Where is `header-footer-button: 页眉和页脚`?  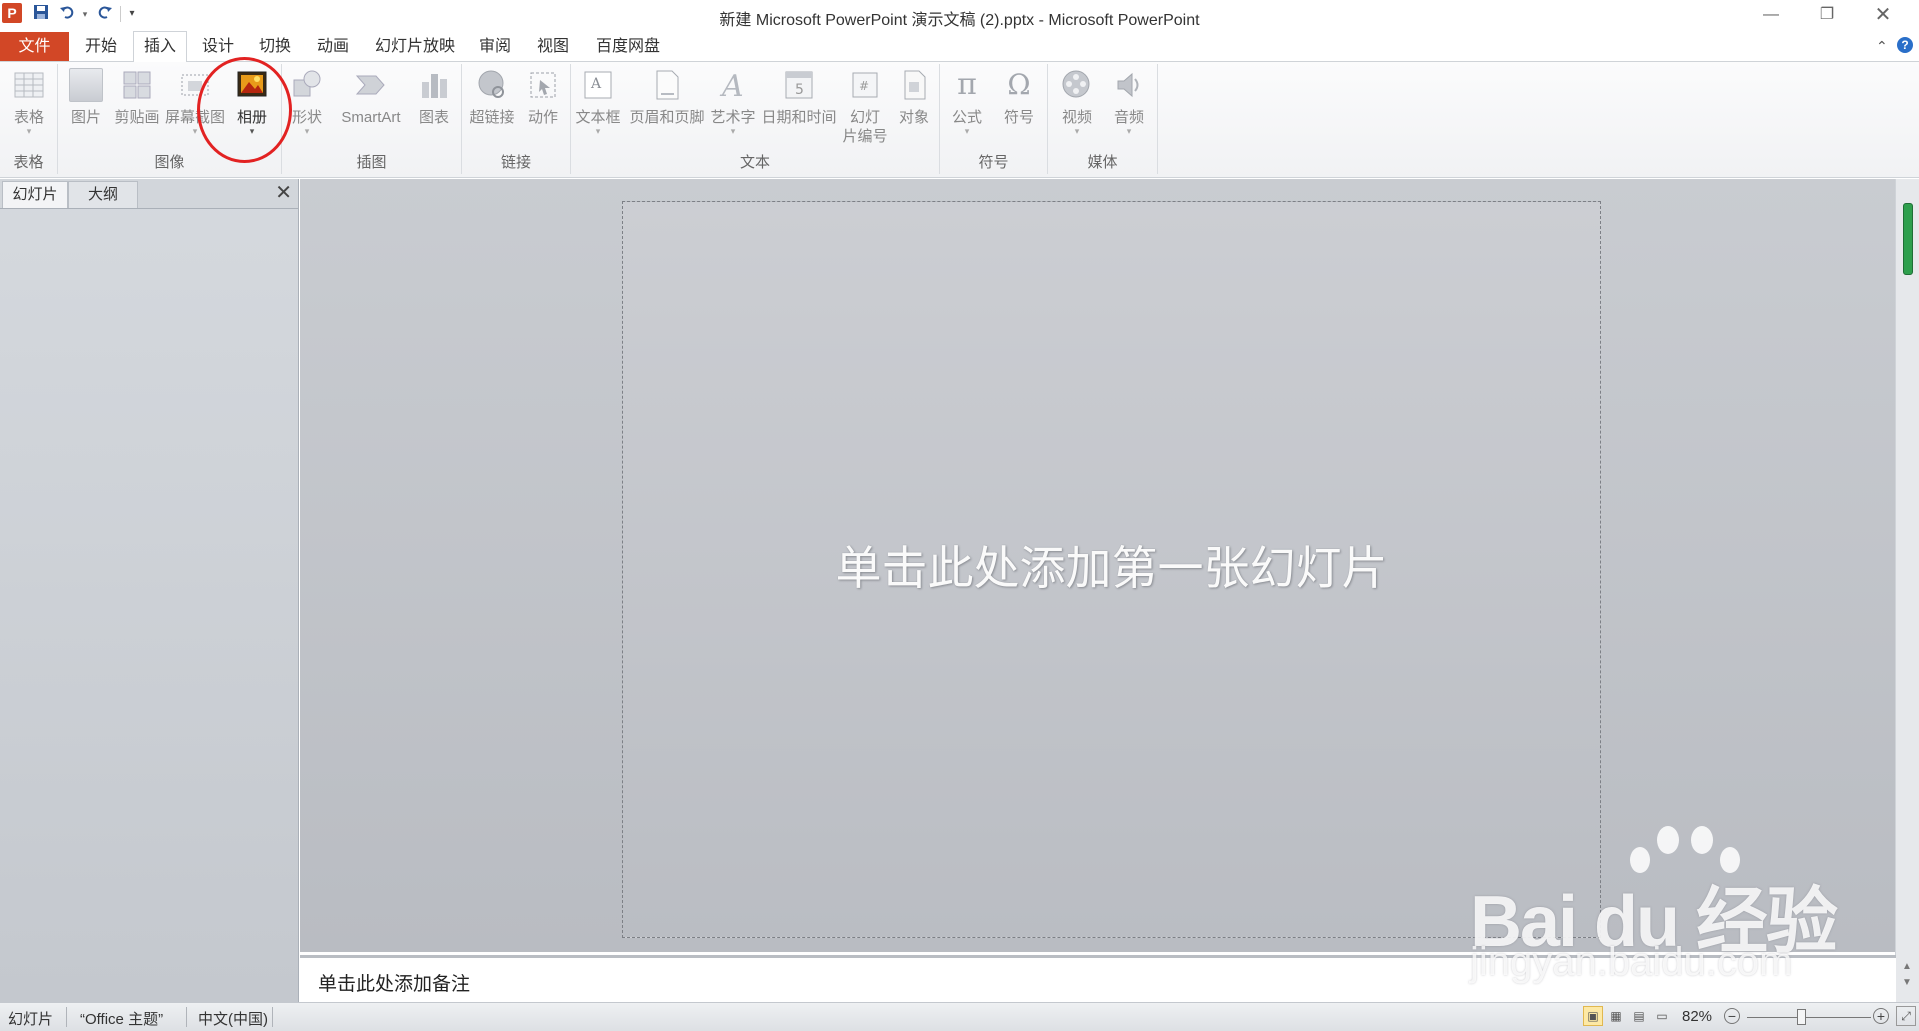
header-footer-button: 页眉和页脚 is located at coordinates (667, 113).